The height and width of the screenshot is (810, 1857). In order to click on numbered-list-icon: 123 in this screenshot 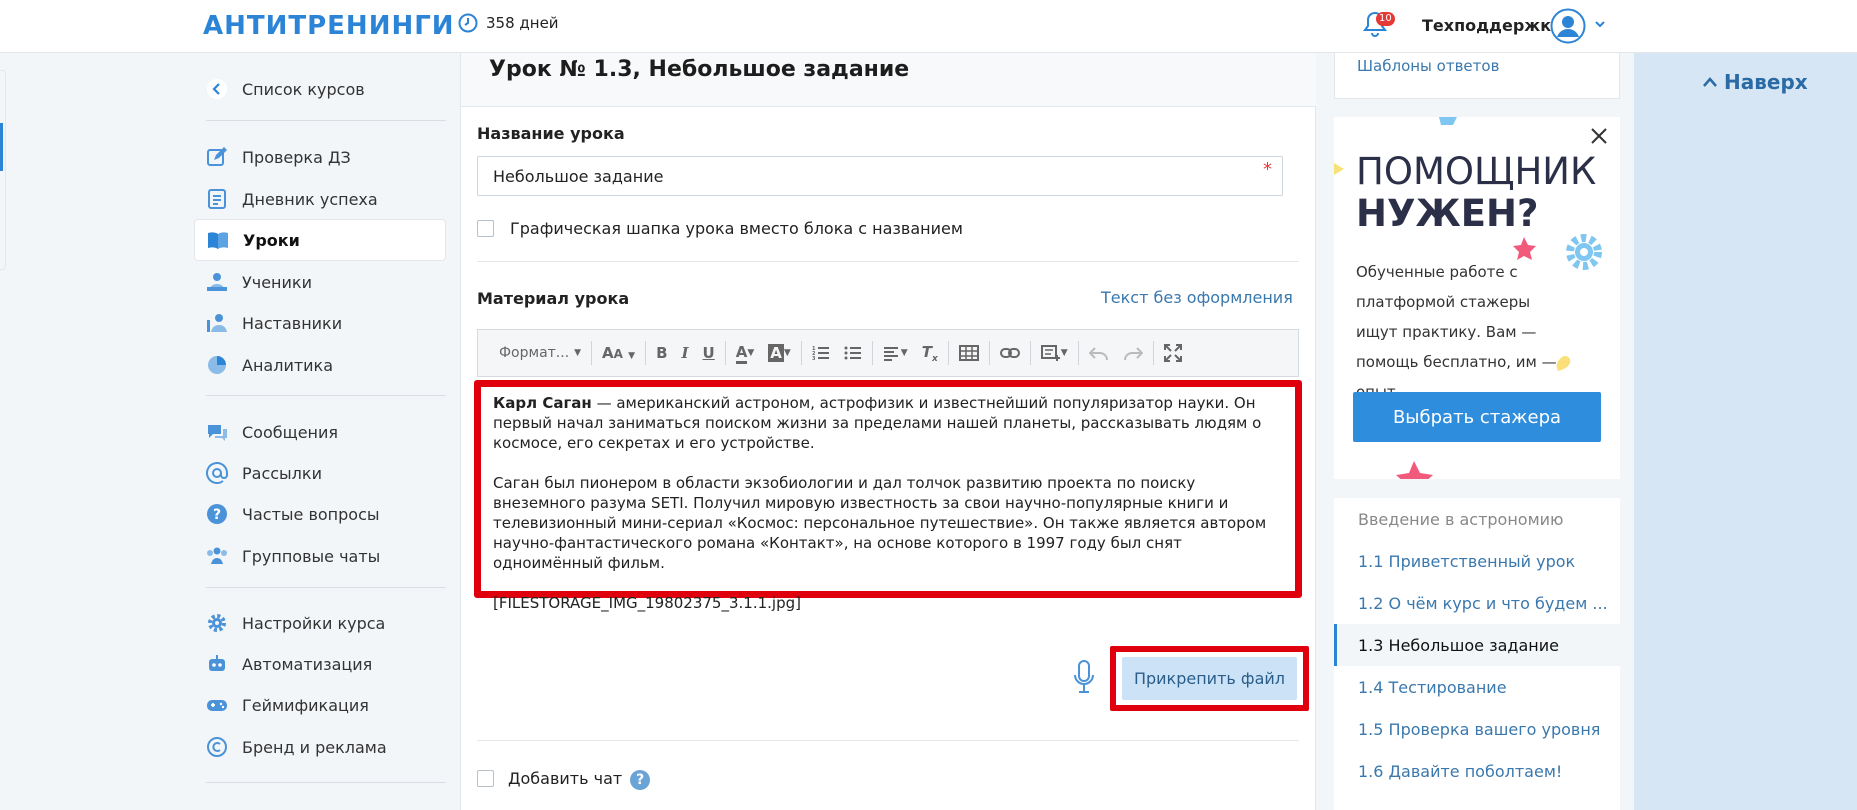, I will do `click(820, 353)`.